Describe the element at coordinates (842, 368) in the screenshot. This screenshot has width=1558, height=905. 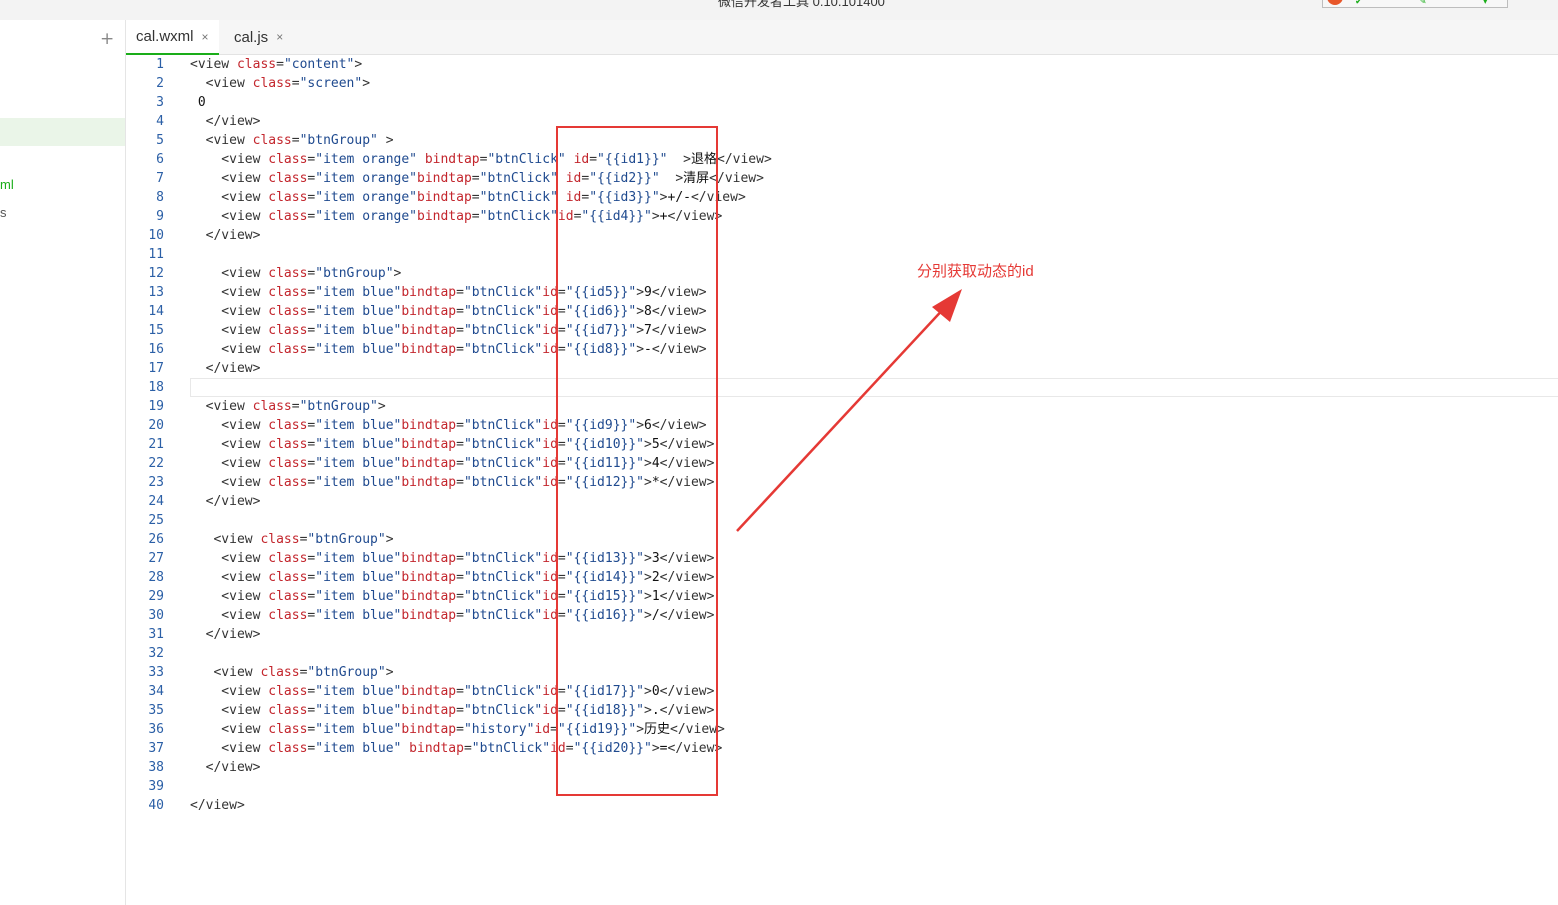
I see `code-line: 17 </view>` at that location.